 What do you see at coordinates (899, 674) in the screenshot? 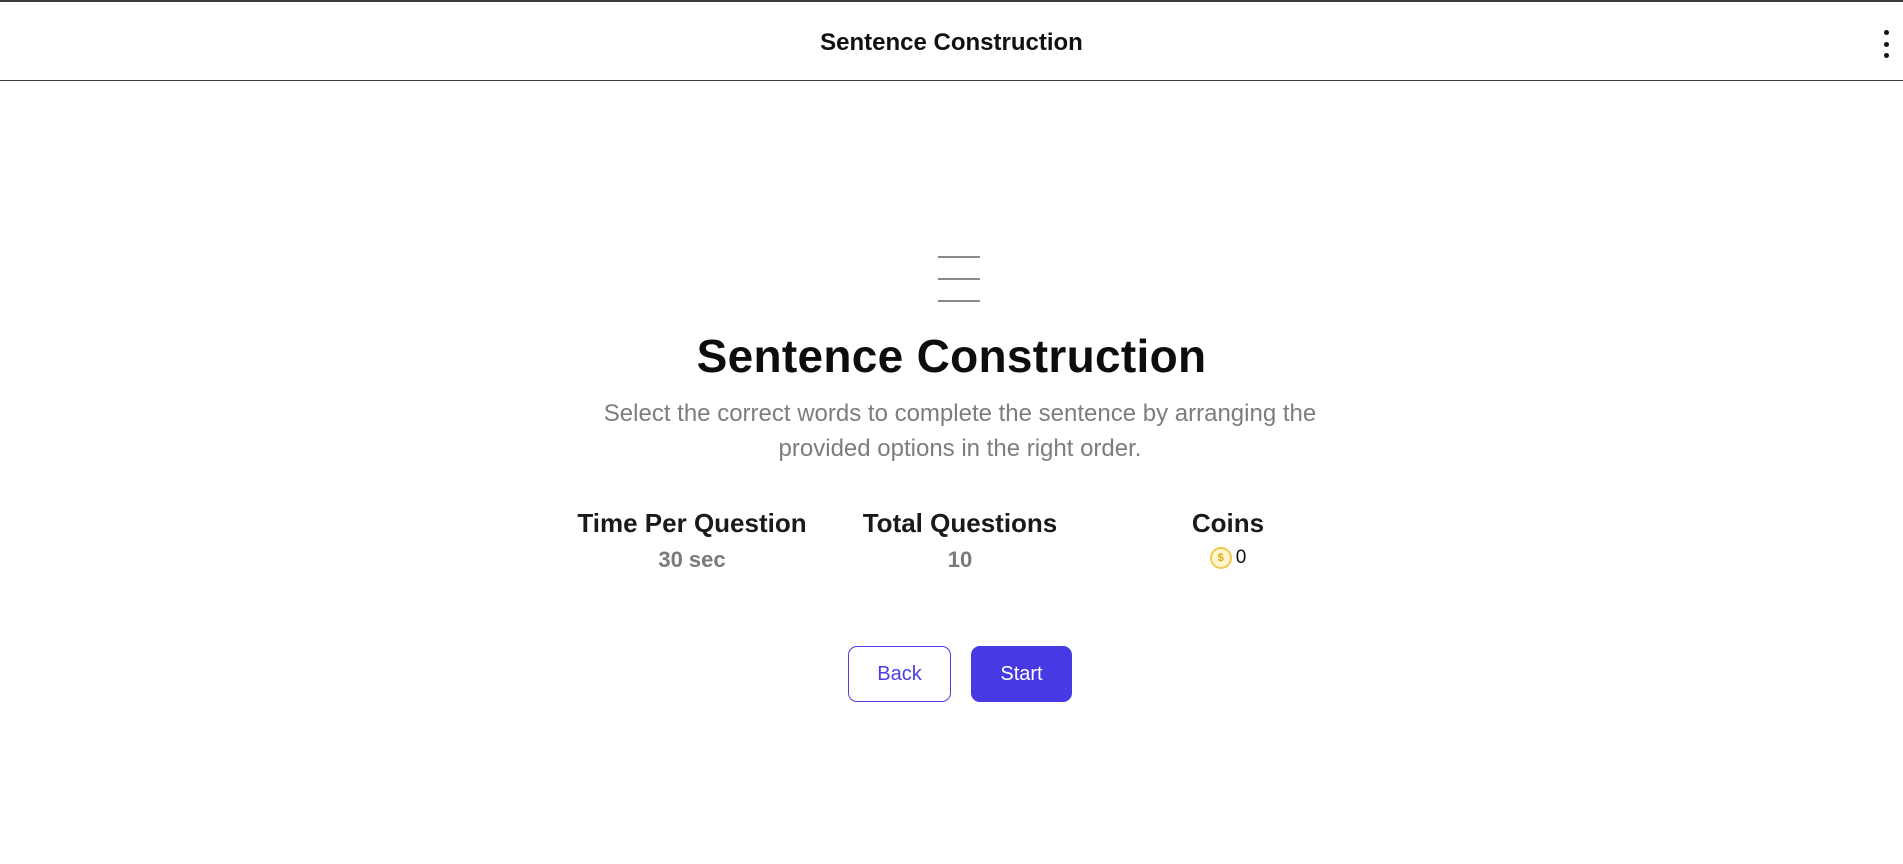
I see `back-button: Back` at bounding box center [899, 674].